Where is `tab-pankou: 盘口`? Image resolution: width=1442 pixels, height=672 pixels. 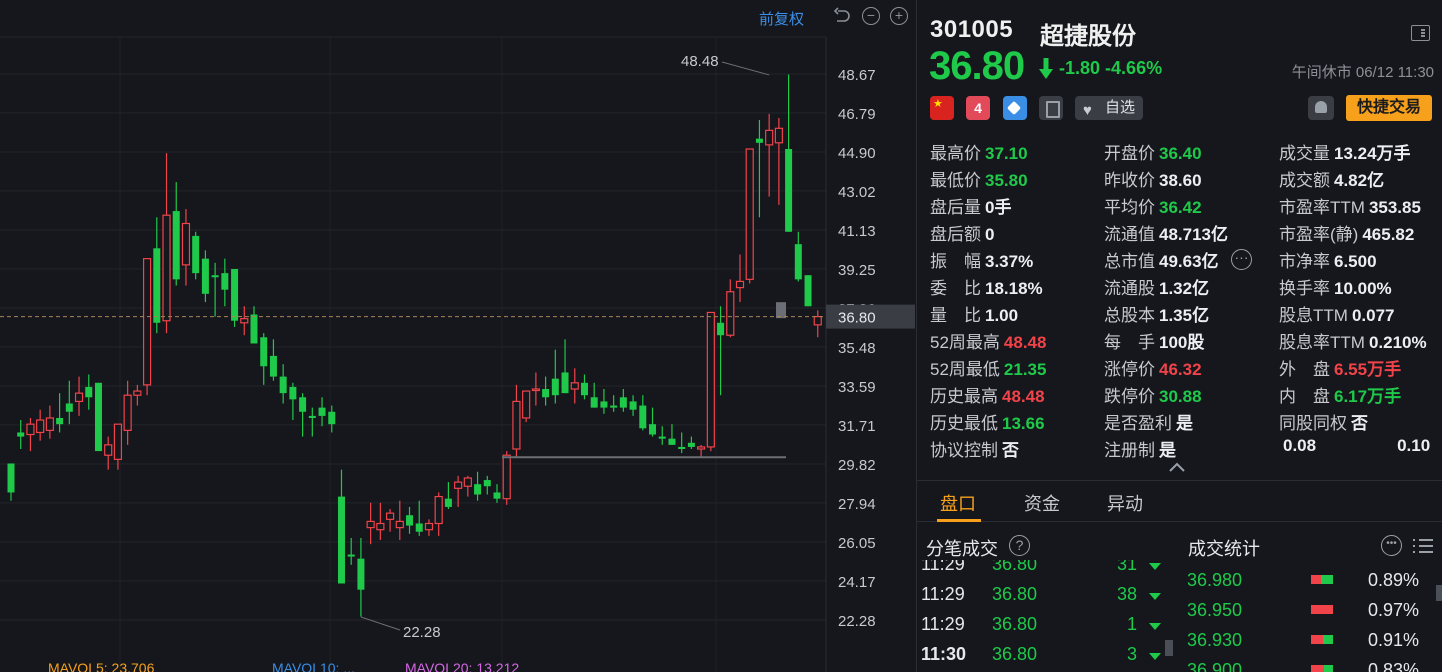
tab-pankou: 盘口 is located at coordinates (958, 503).